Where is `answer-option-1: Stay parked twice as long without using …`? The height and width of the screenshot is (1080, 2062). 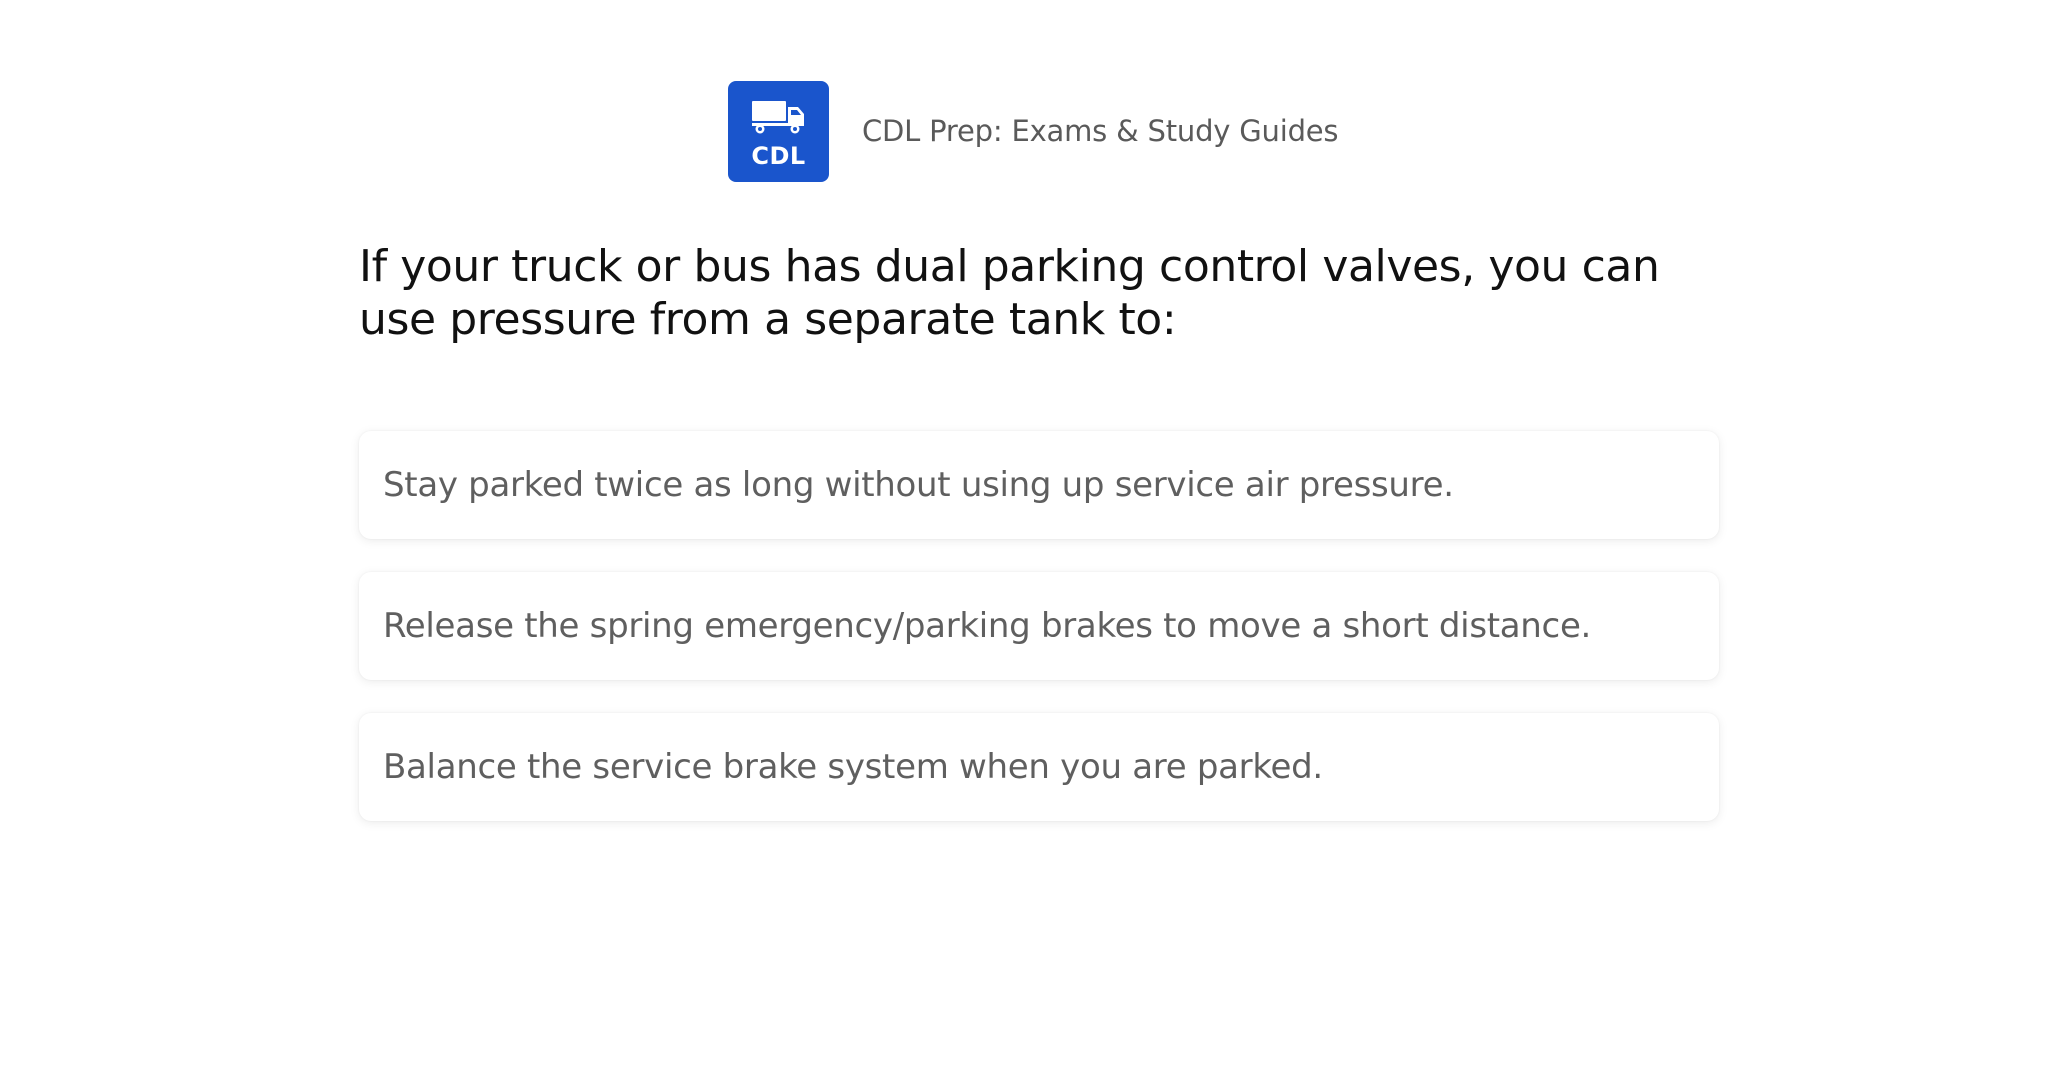 answer-option-1: Stay parked twice as long without using … is located at coordinates (1039, 485).